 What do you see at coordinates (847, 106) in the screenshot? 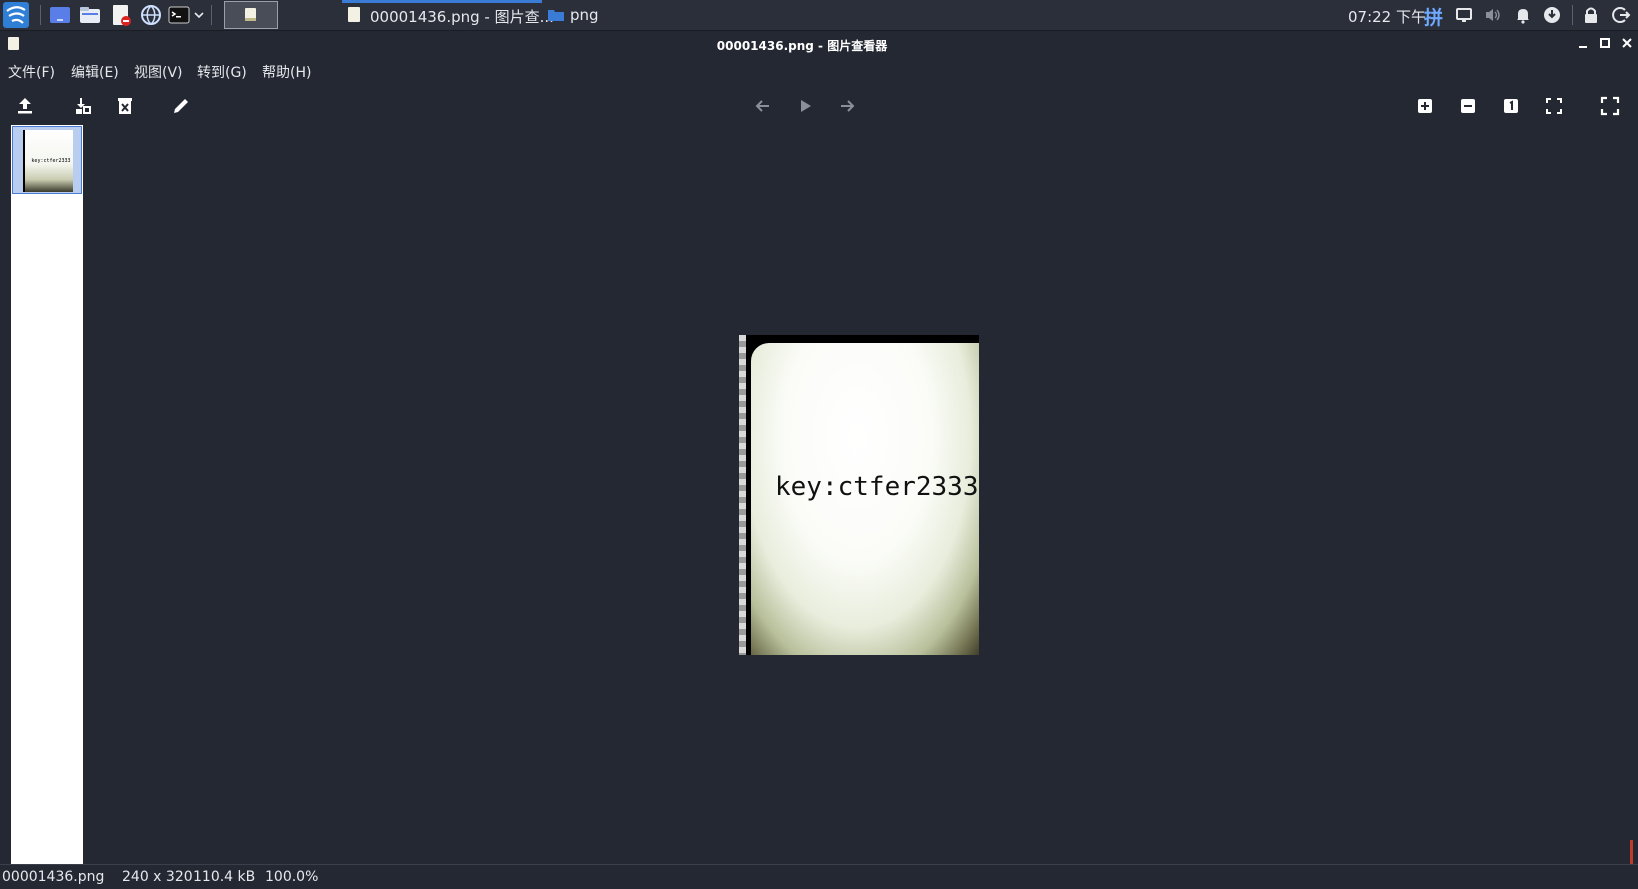
I see `next-icon` at bounding box center [847, 106].